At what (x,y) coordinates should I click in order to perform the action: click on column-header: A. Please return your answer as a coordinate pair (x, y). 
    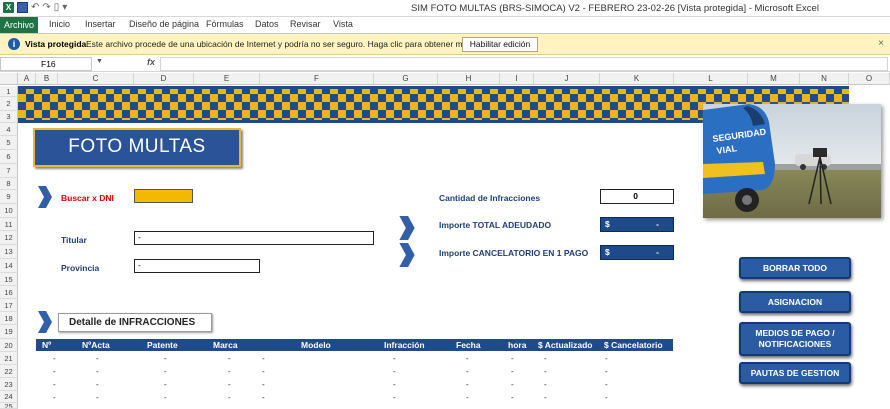
    Looking at the image, I should click on (27, 79).